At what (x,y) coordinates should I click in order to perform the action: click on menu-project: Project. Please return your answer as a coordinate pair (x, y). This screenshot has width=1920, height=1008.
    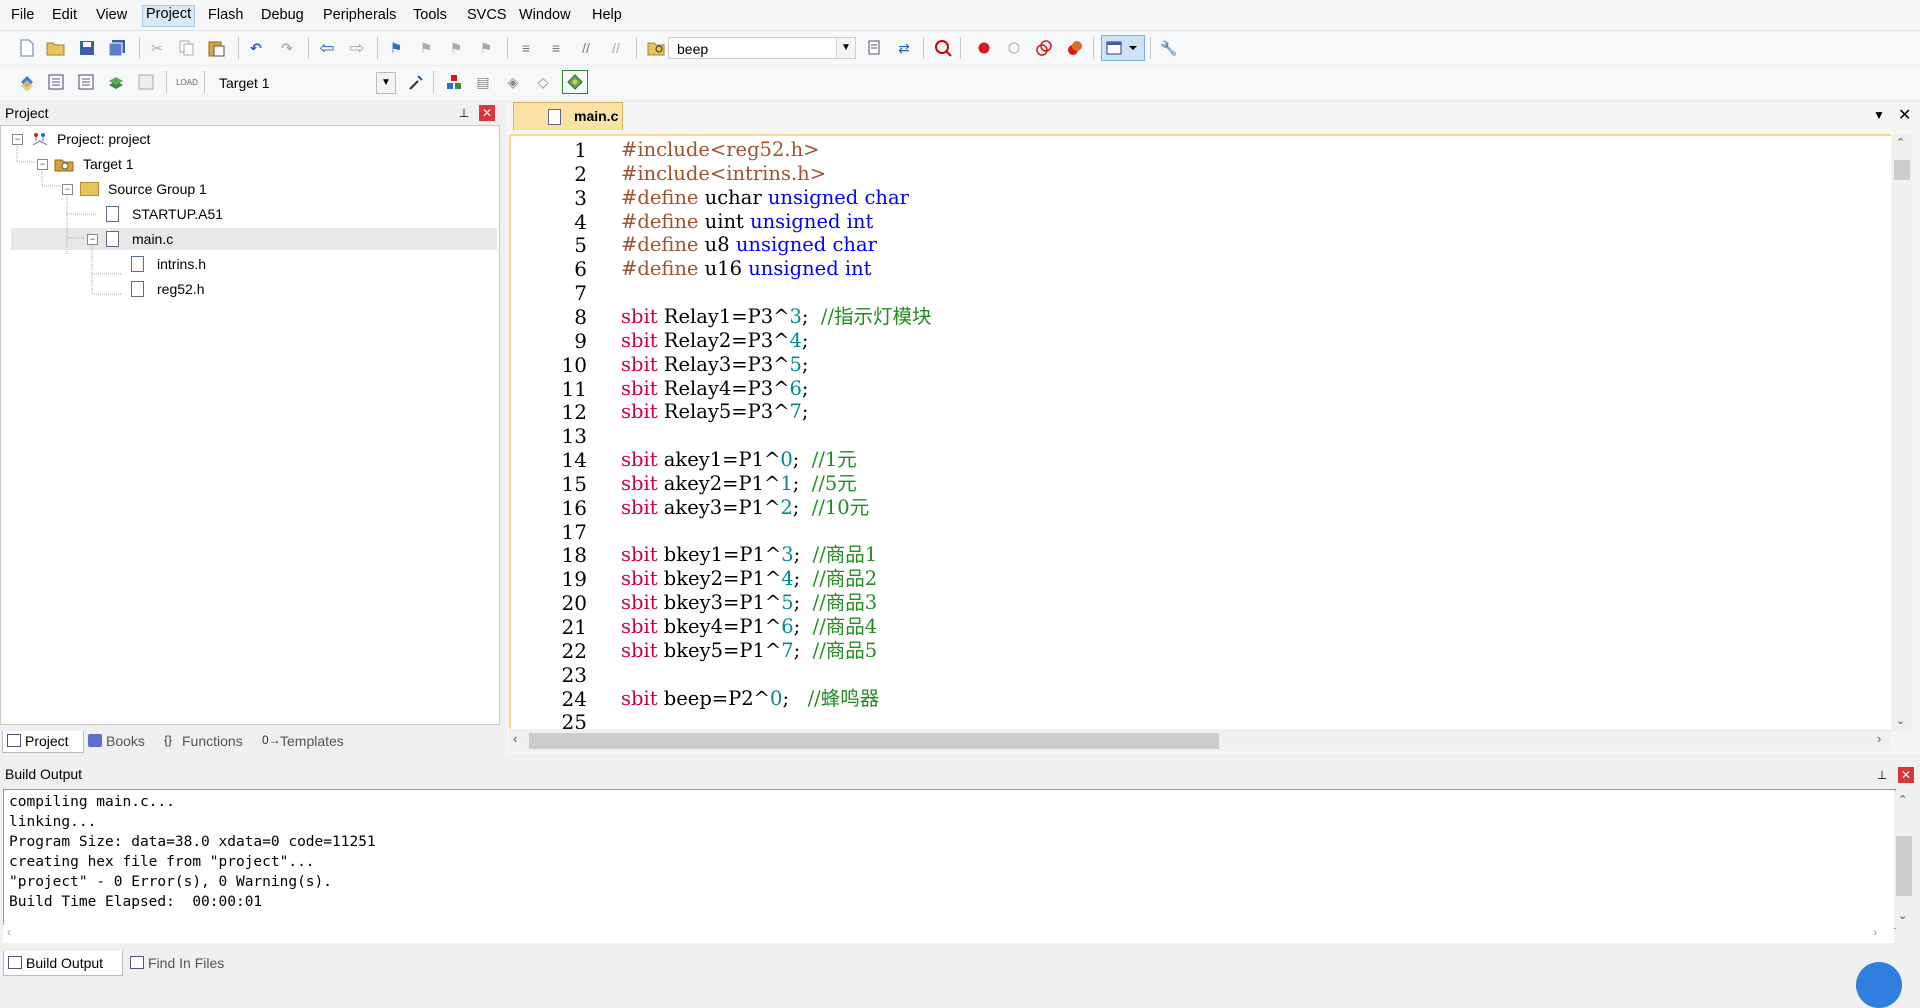
    Looking at the image, I should click on (169, 16).